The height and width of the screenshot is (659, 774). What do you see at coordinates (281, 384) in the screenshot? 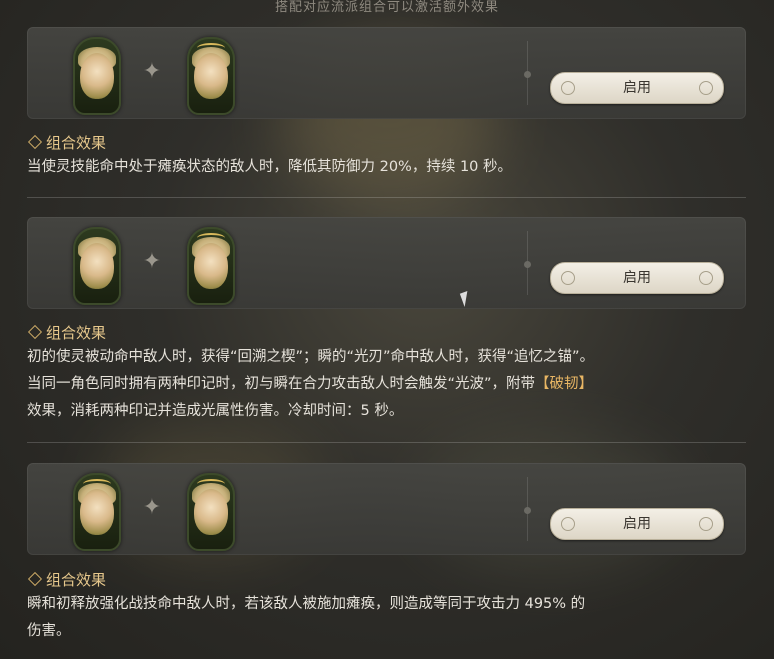
I see `effect-line: 当同一角色同时拥有两种印记时，初与瞬在合力攻击敌人时会触发“光波”，附带` at bounding box center [281, 384].